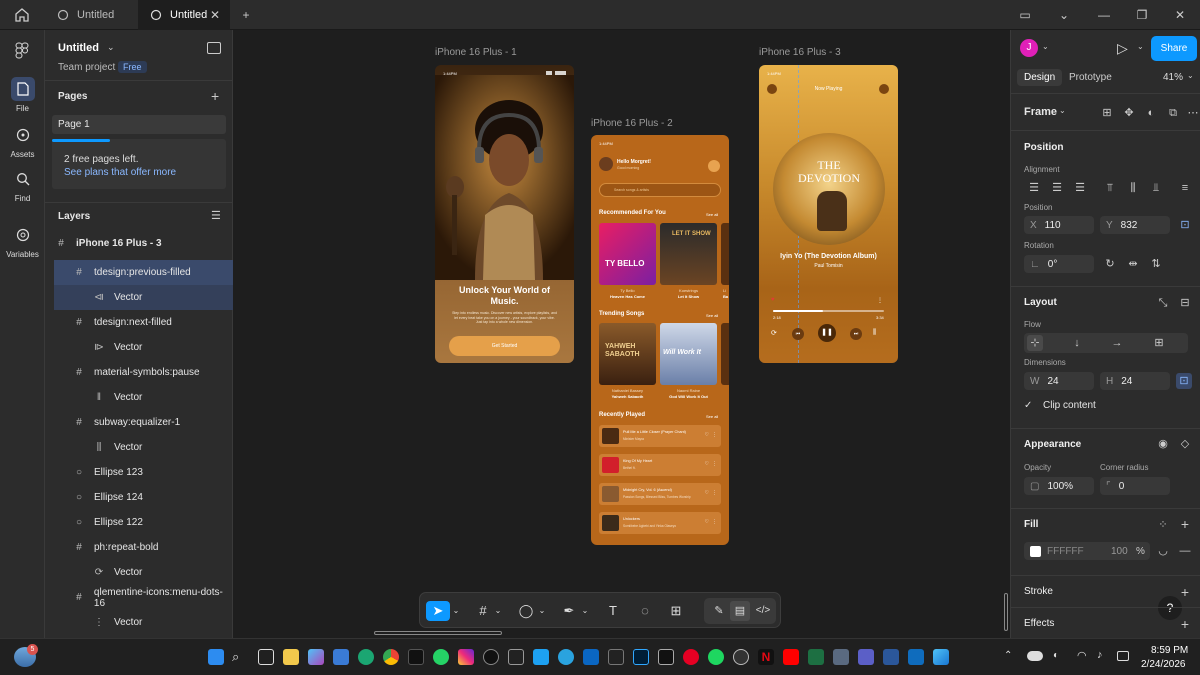 The width and height of the screenshot is (1200, 675). What do you see at coordinates (1173, 113) in the screenshot?
I see `boolean-icon: ⧉` at bounding box center [1173, 113].